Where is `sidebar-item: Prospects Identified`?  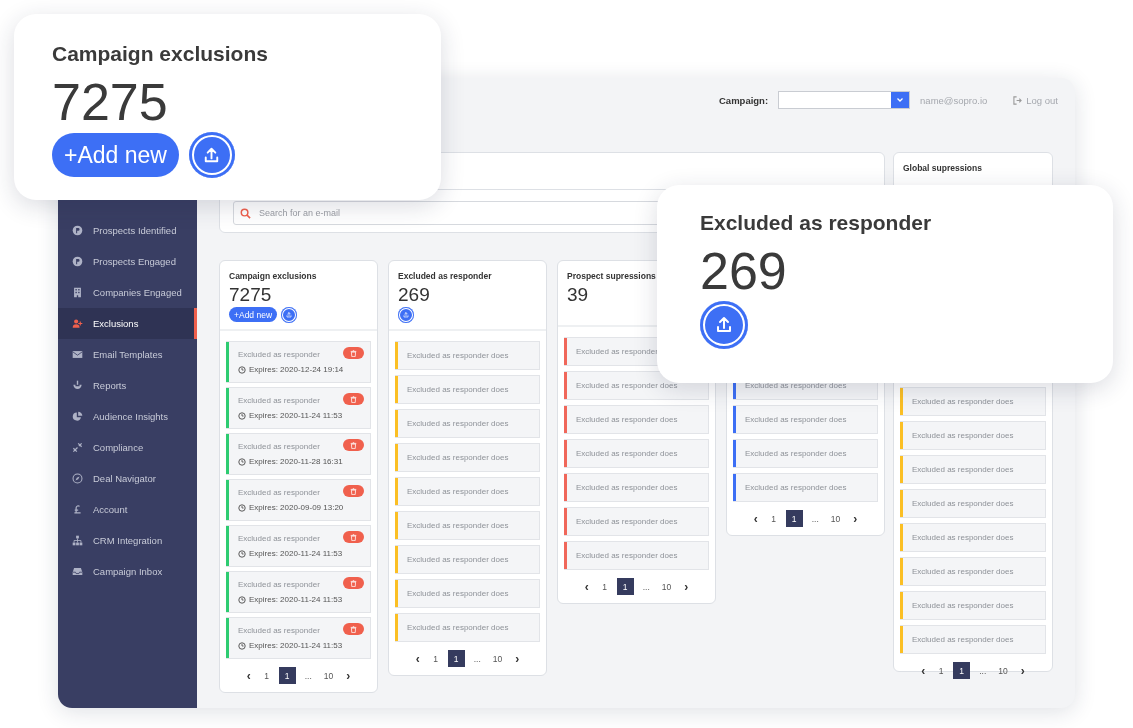
sidebar-item: Prospects Identified is located at coordinates (127, 230).